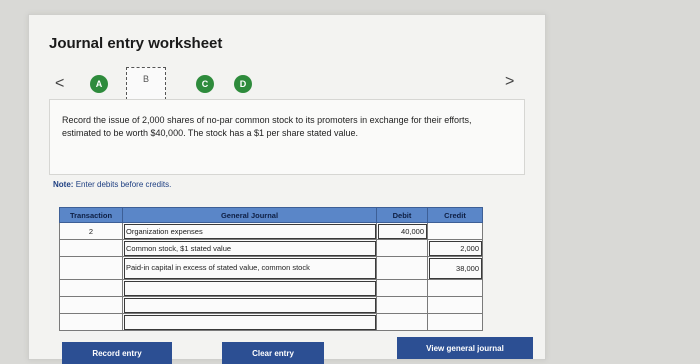 Image resolution: width=700 pixels, height=364 pixels. I want to click on view-general-journal-button: View general journal, so click(465, 348).